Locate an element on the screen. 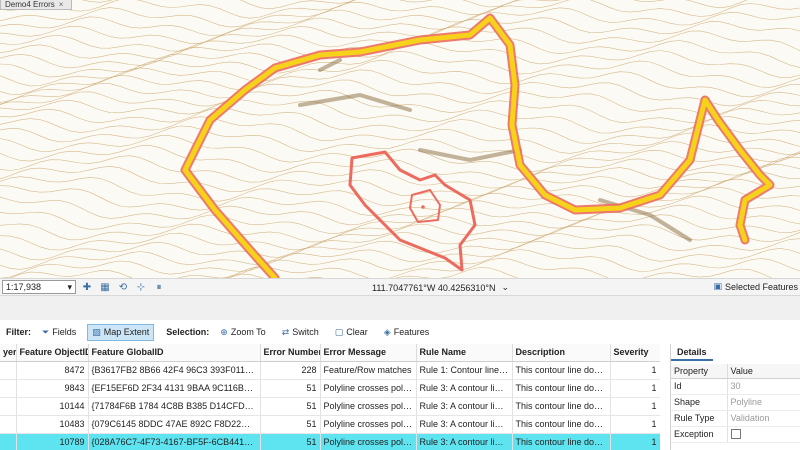 The height and width of the screenshot is (450, 800). map-extent-button: ▨ Map Extent is located at coordinates (121, 332).